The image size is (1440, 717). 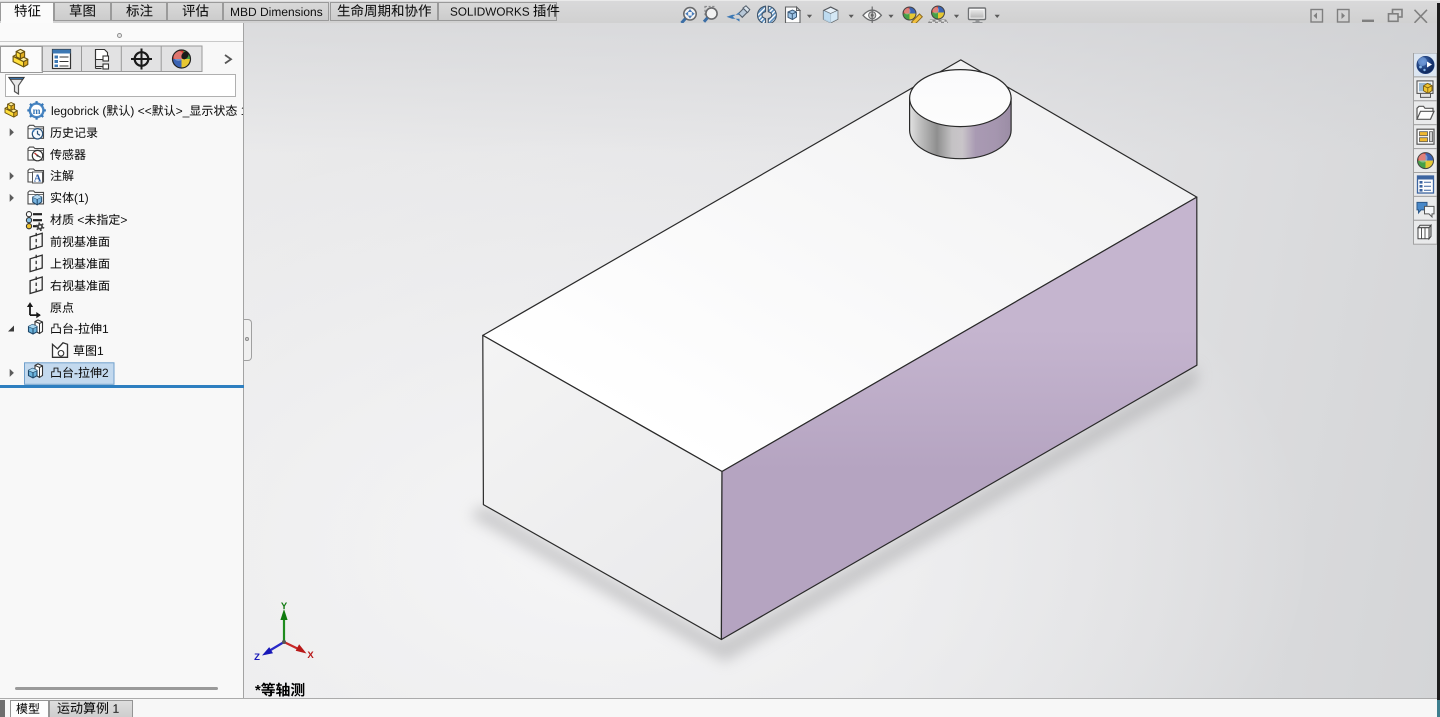 I want to click on svg-text: Z, so click(x=257, y=657).